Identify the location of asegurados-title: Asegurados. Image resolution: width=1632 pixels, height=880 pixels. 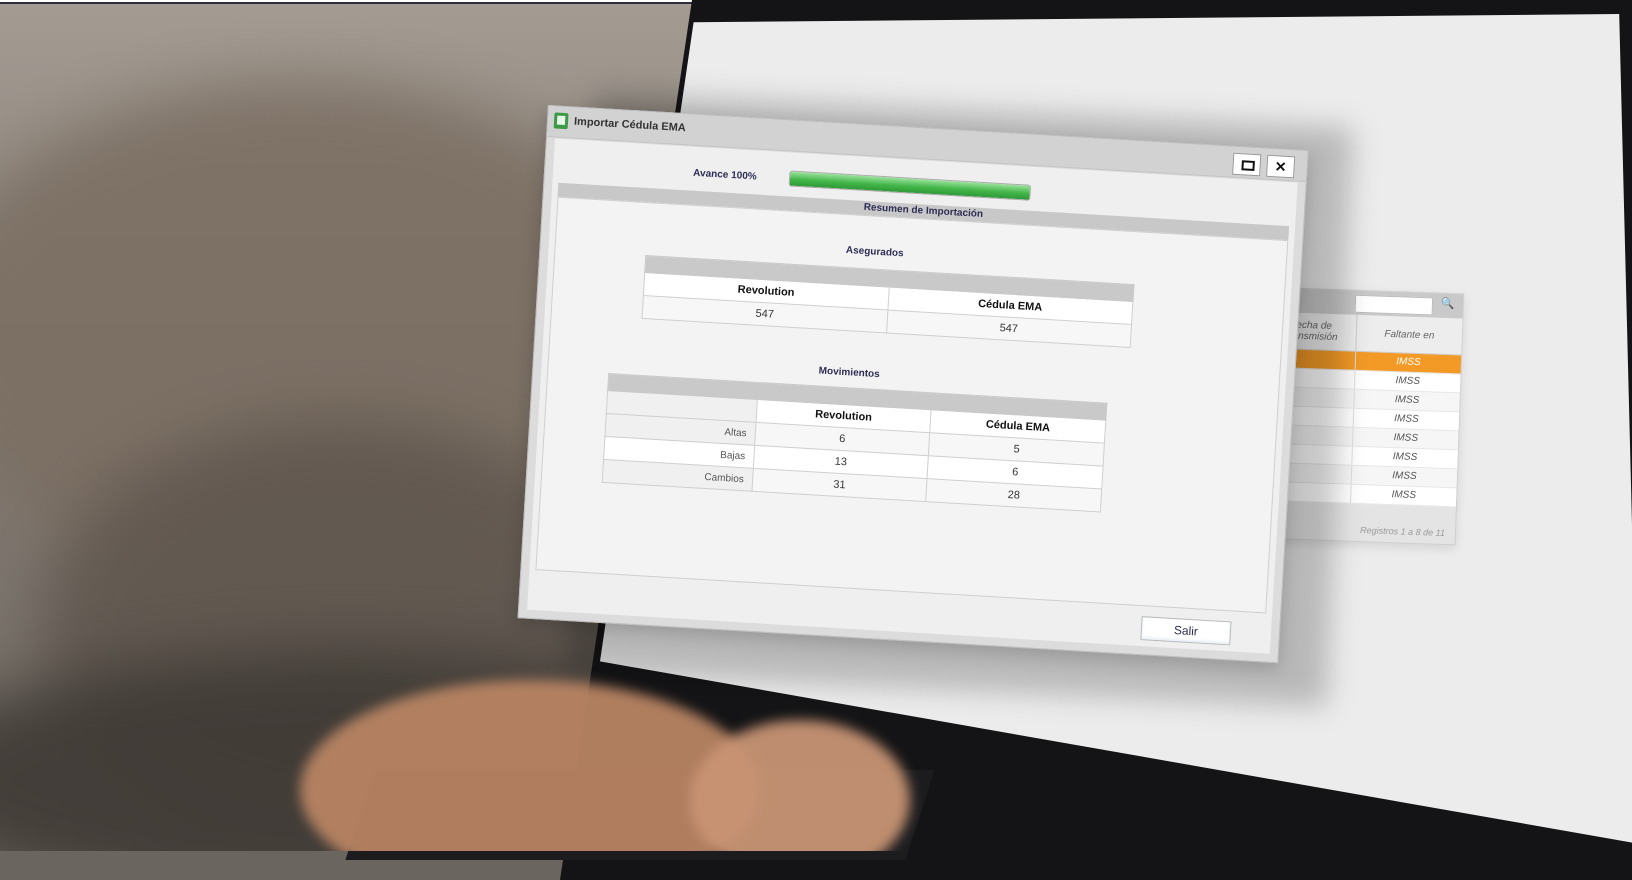
(874, 252).